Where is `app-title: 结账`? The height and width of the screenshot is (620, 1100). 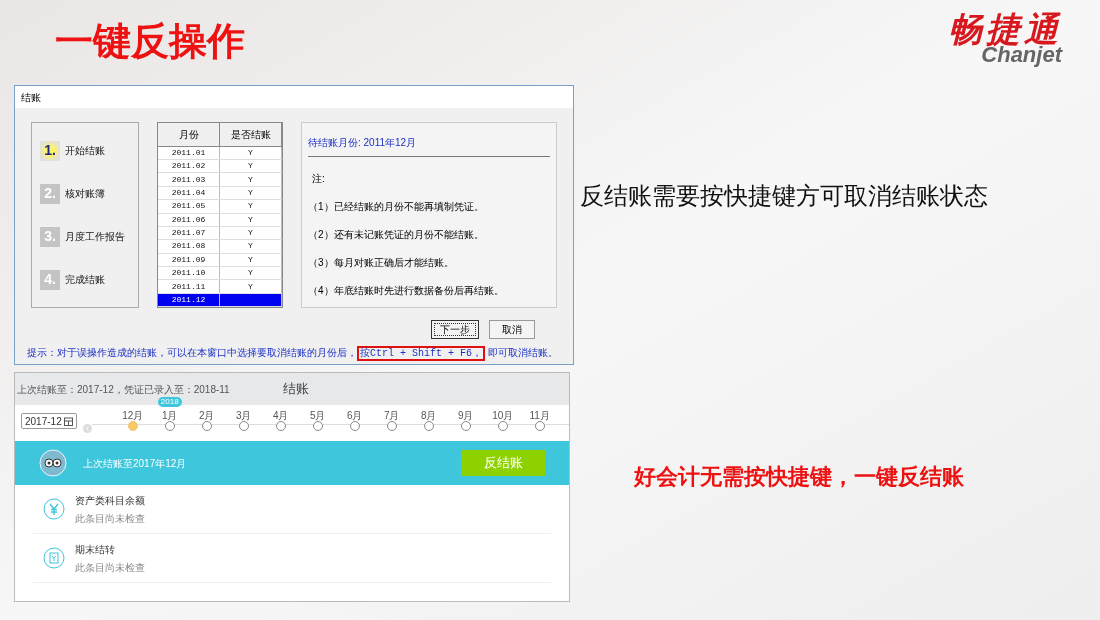
app-title: 结账 is located at coordinates (296, 389).